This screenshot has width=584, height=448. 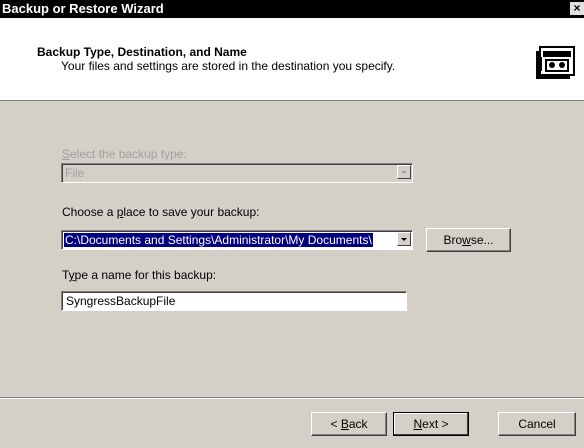 I want to click on window-title: Backup or Restore Wizard, so click(x=83, y=8).